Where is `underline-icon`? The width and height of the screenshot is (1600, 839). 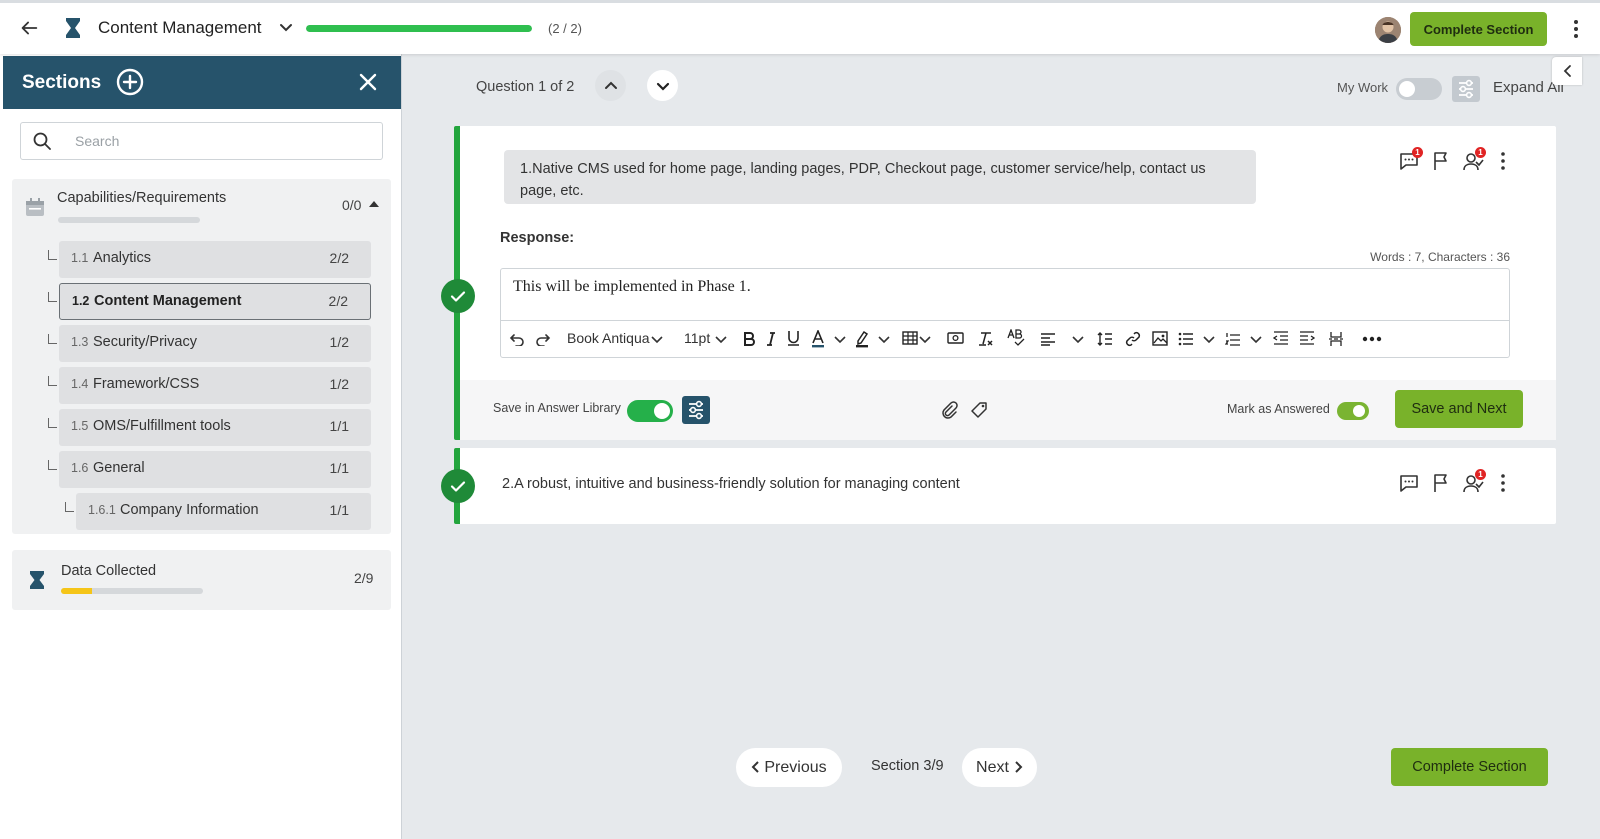
underline-icon is located at coordinates (793, 338).